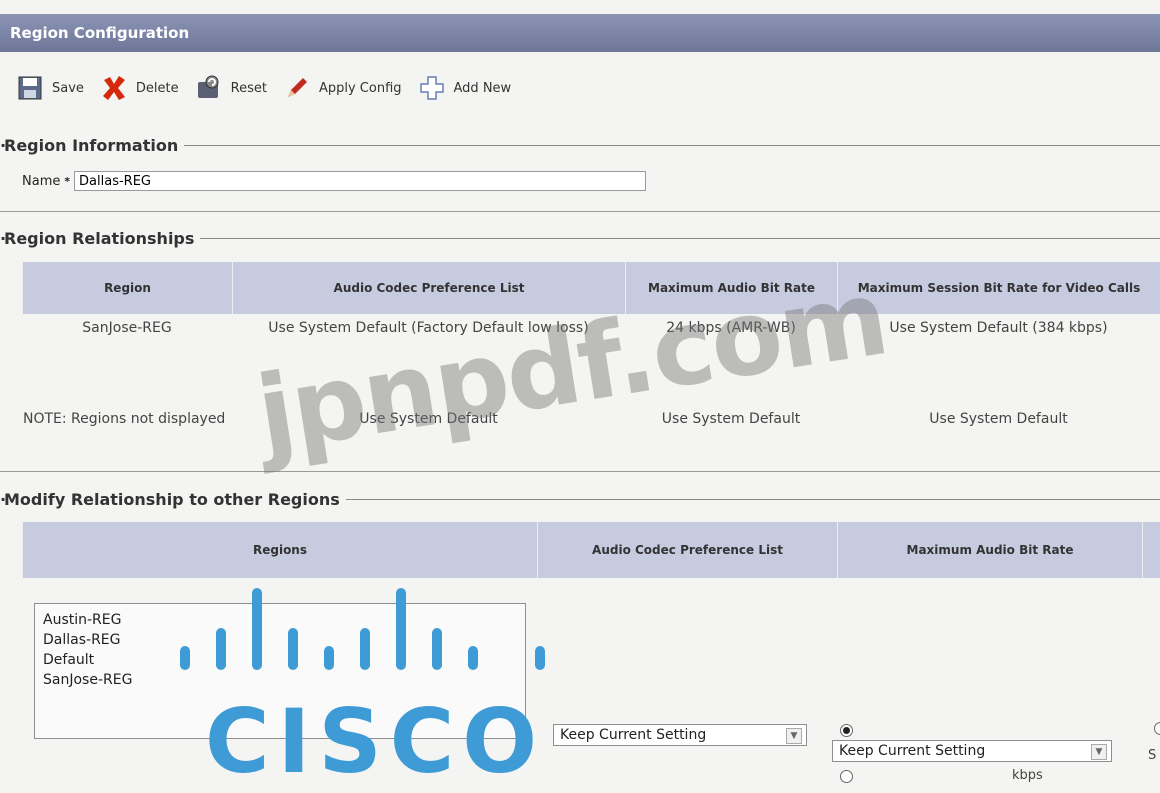 The image size is (1160, 793). I want to click on region-name-input, so click(360, 181).